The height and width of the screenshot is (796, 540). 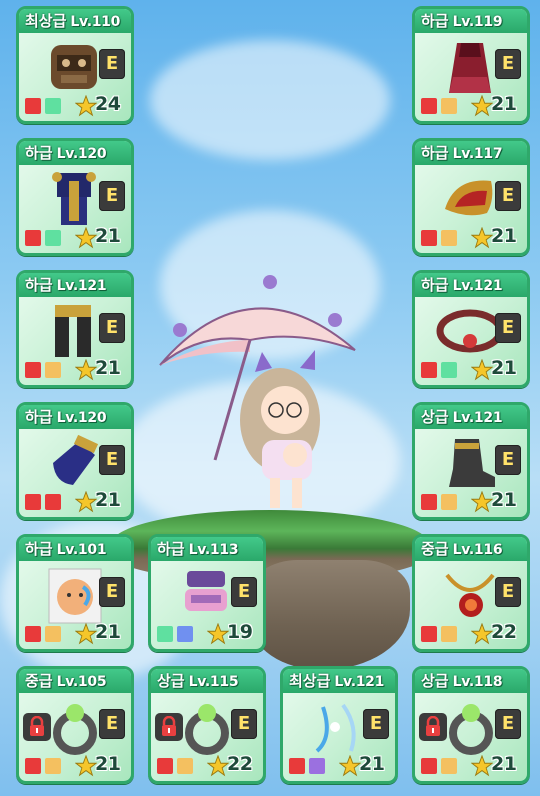 I want to click on item-level: Lv.113, so click(x=213, y=550).